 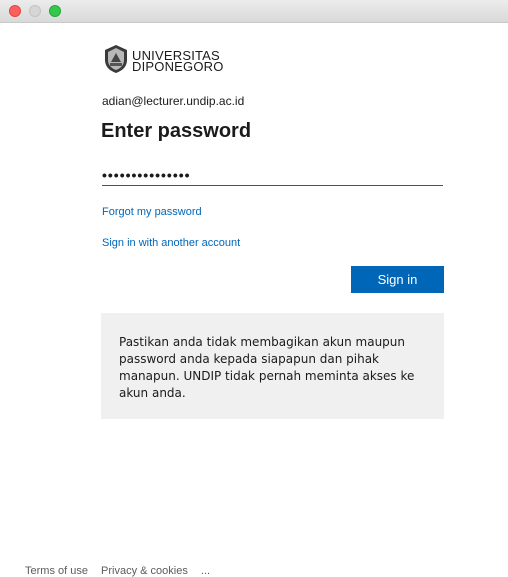 I want to click on terms-link: Terms of use, so click(x=56, y=571).